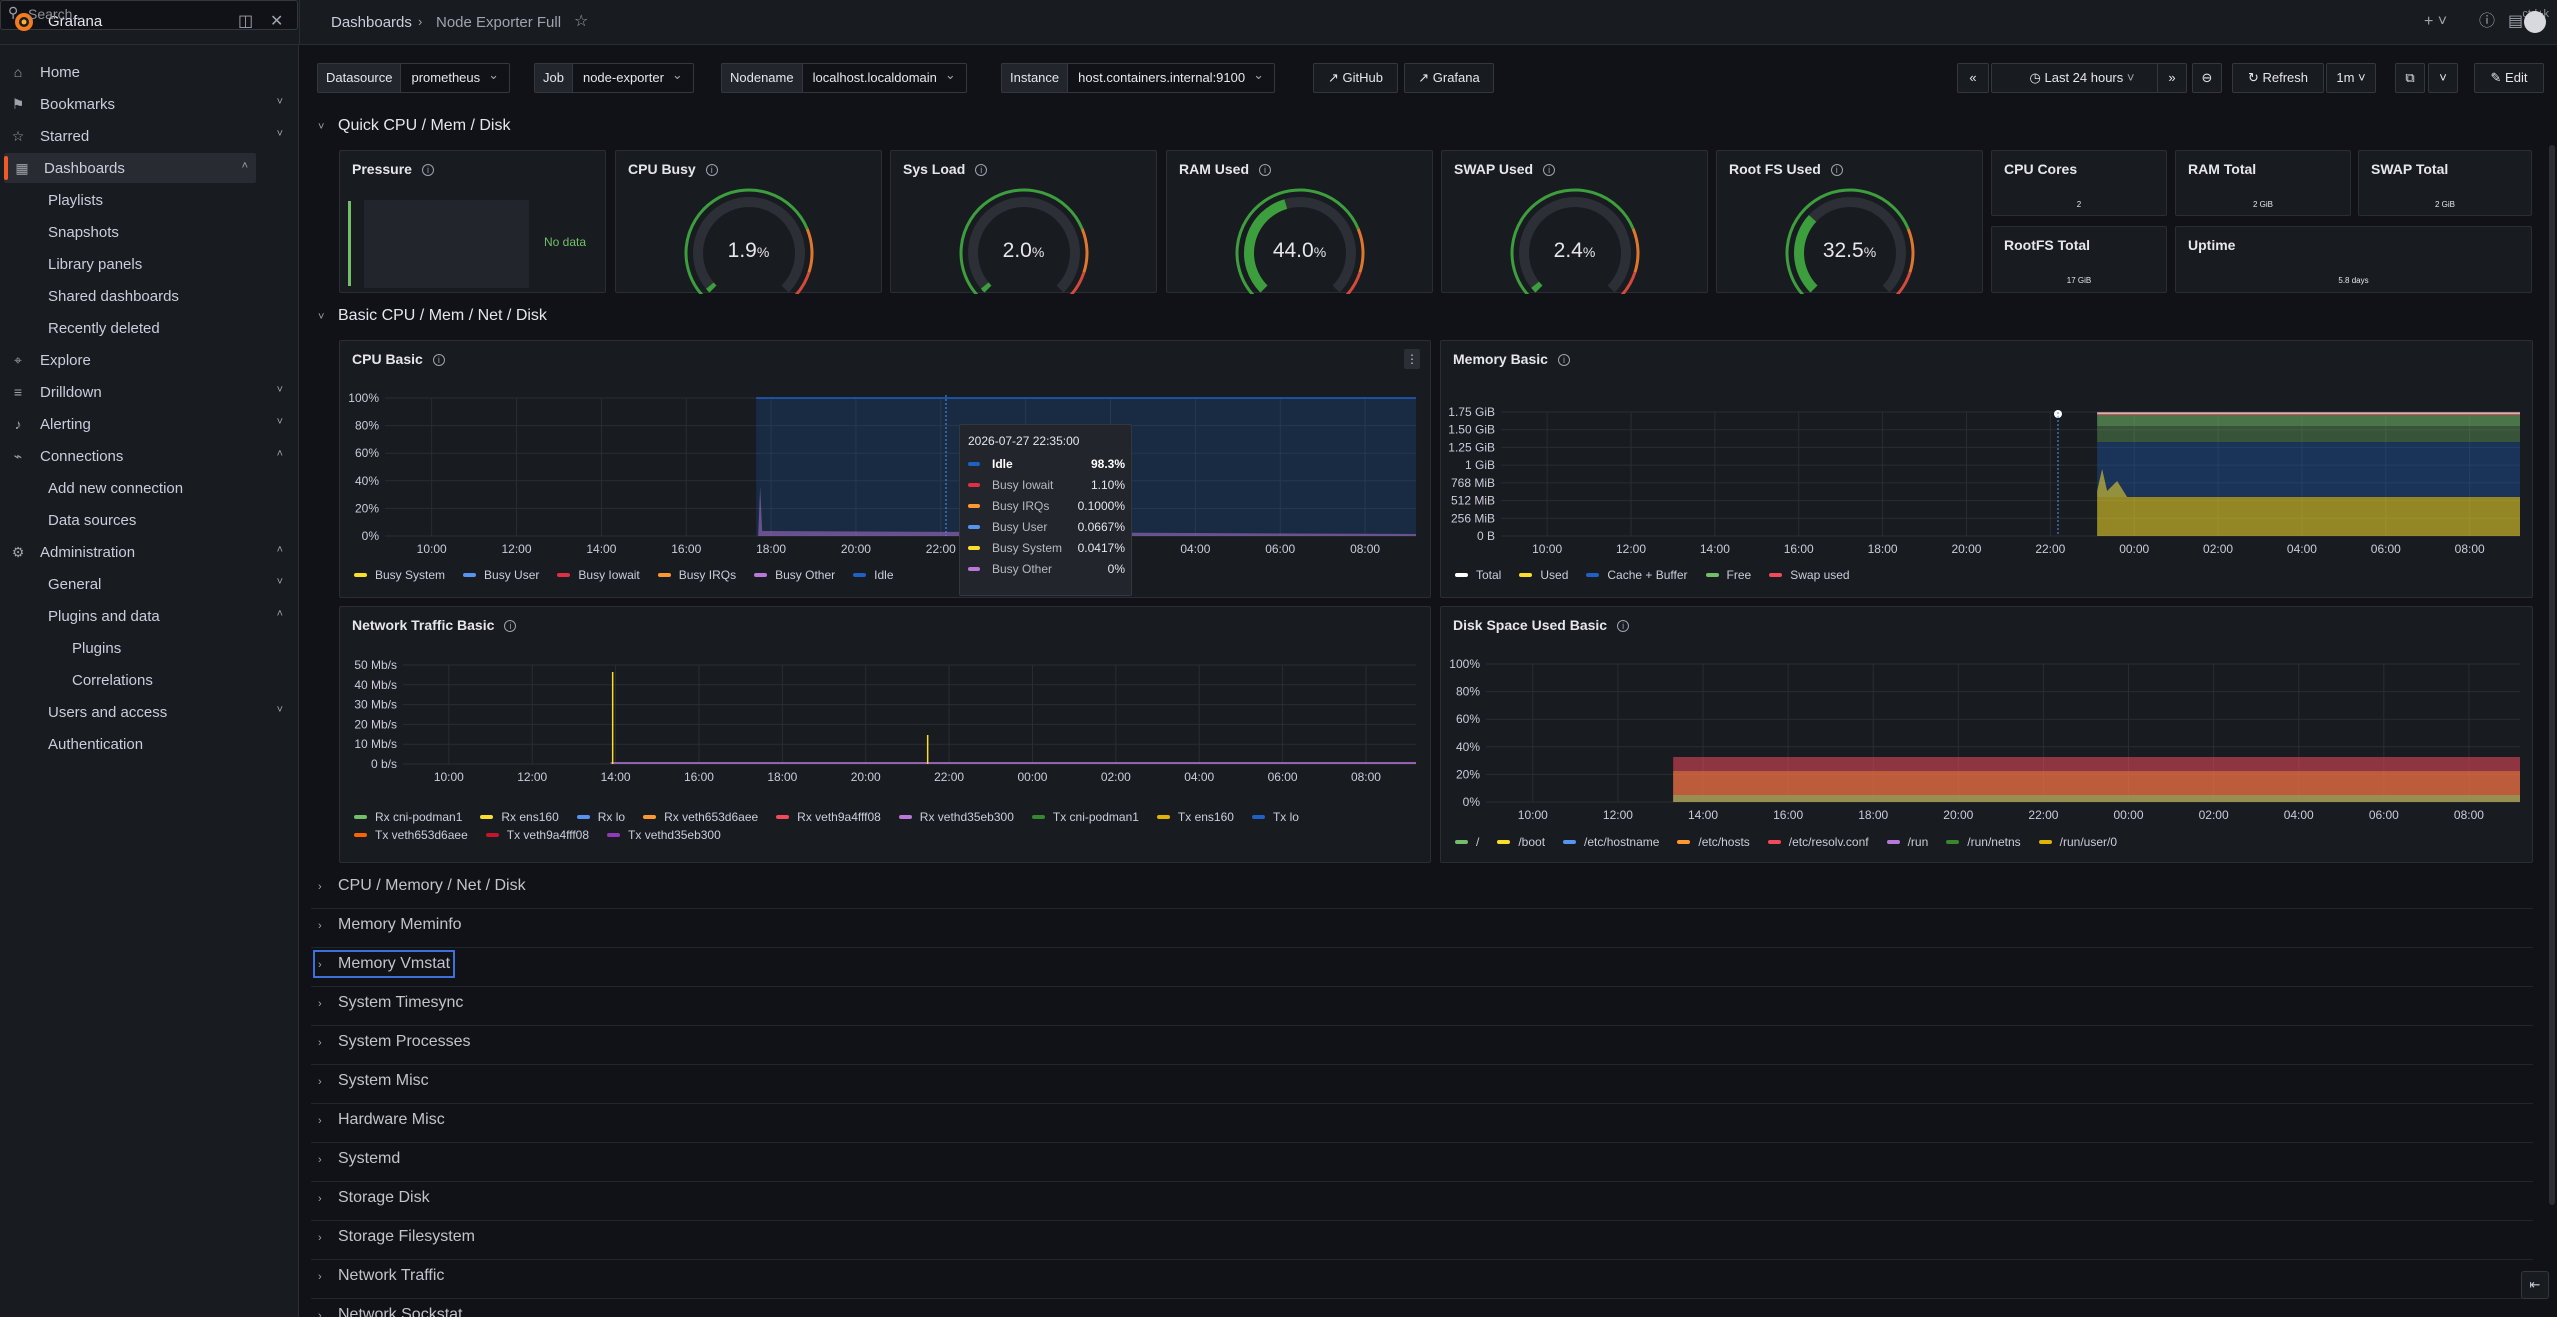  Describe the element at coordinates (2079, 259) in the screenshot. I see `stat-panel-rootfs-total: RootFS Total 17 GiB` at that location.